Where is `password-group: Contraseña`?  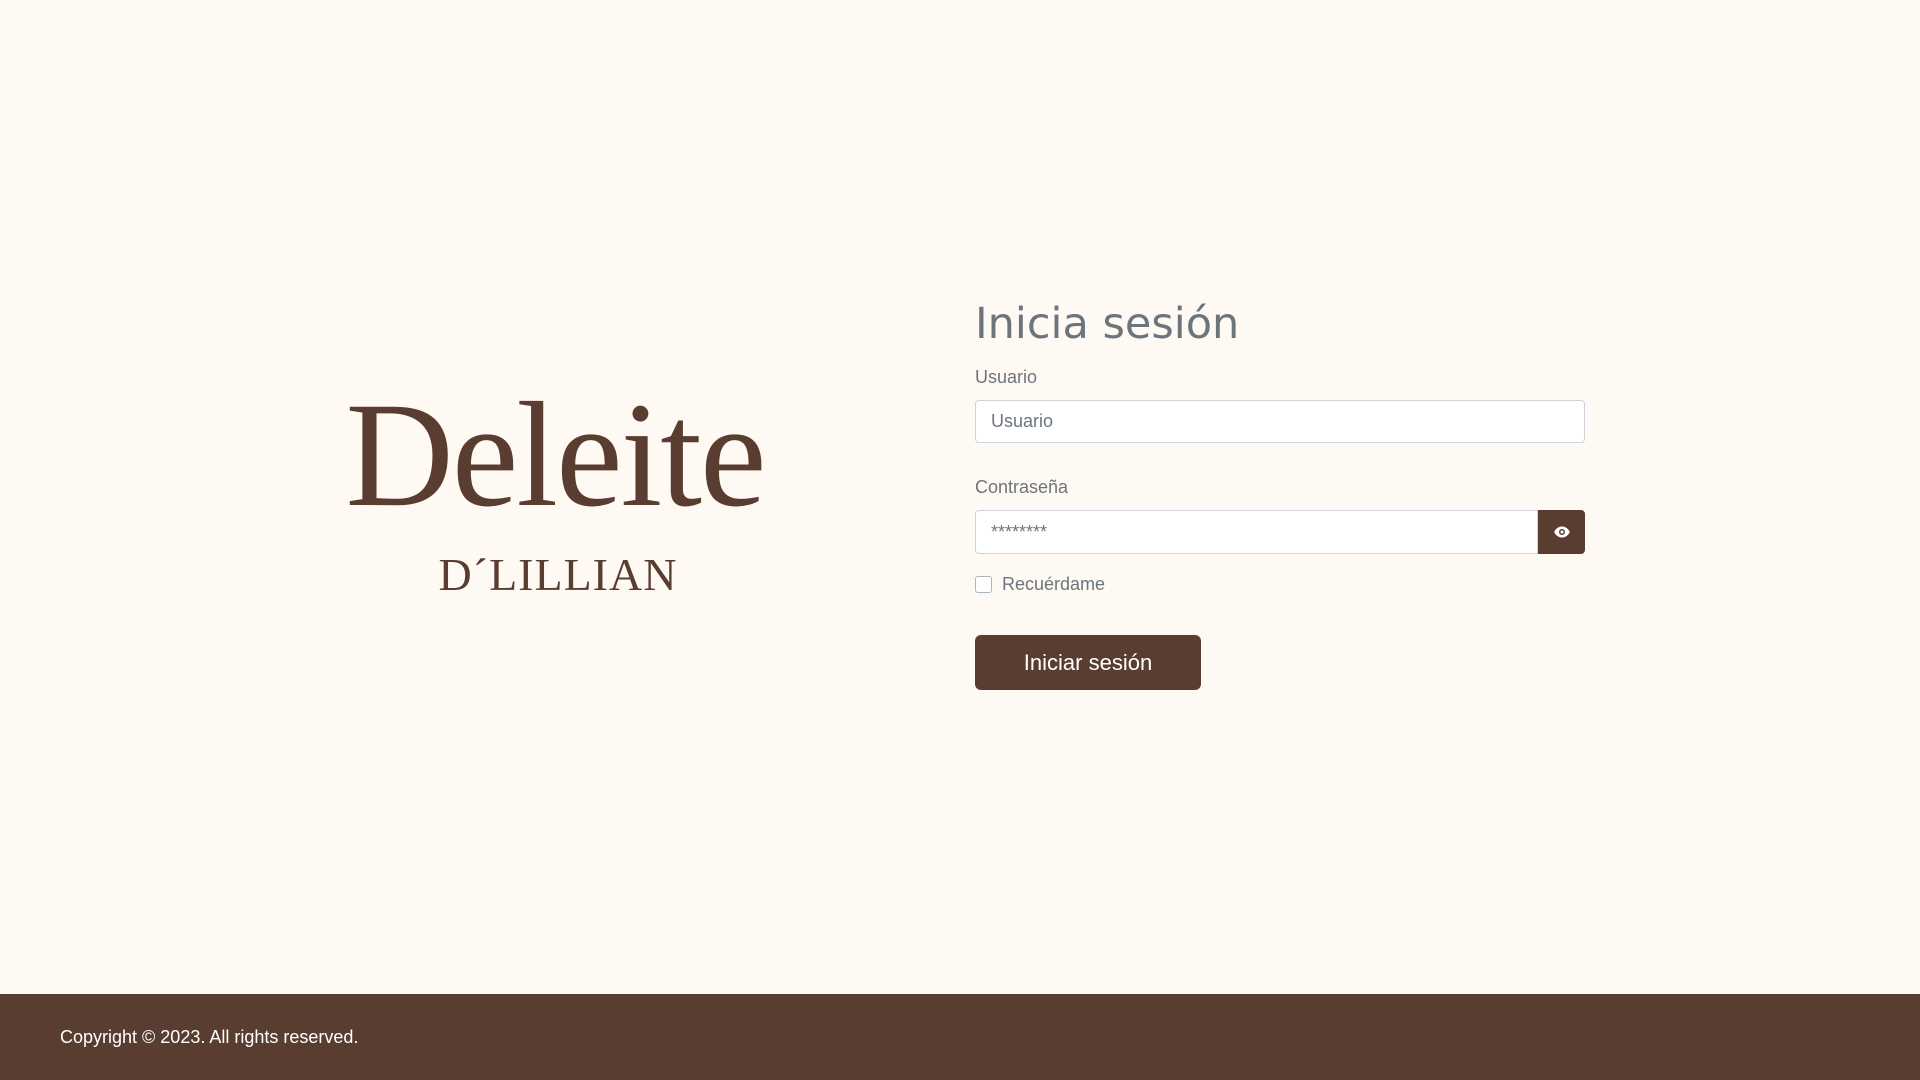
password-group: Contraseña is located at coordinates (1280, 516).